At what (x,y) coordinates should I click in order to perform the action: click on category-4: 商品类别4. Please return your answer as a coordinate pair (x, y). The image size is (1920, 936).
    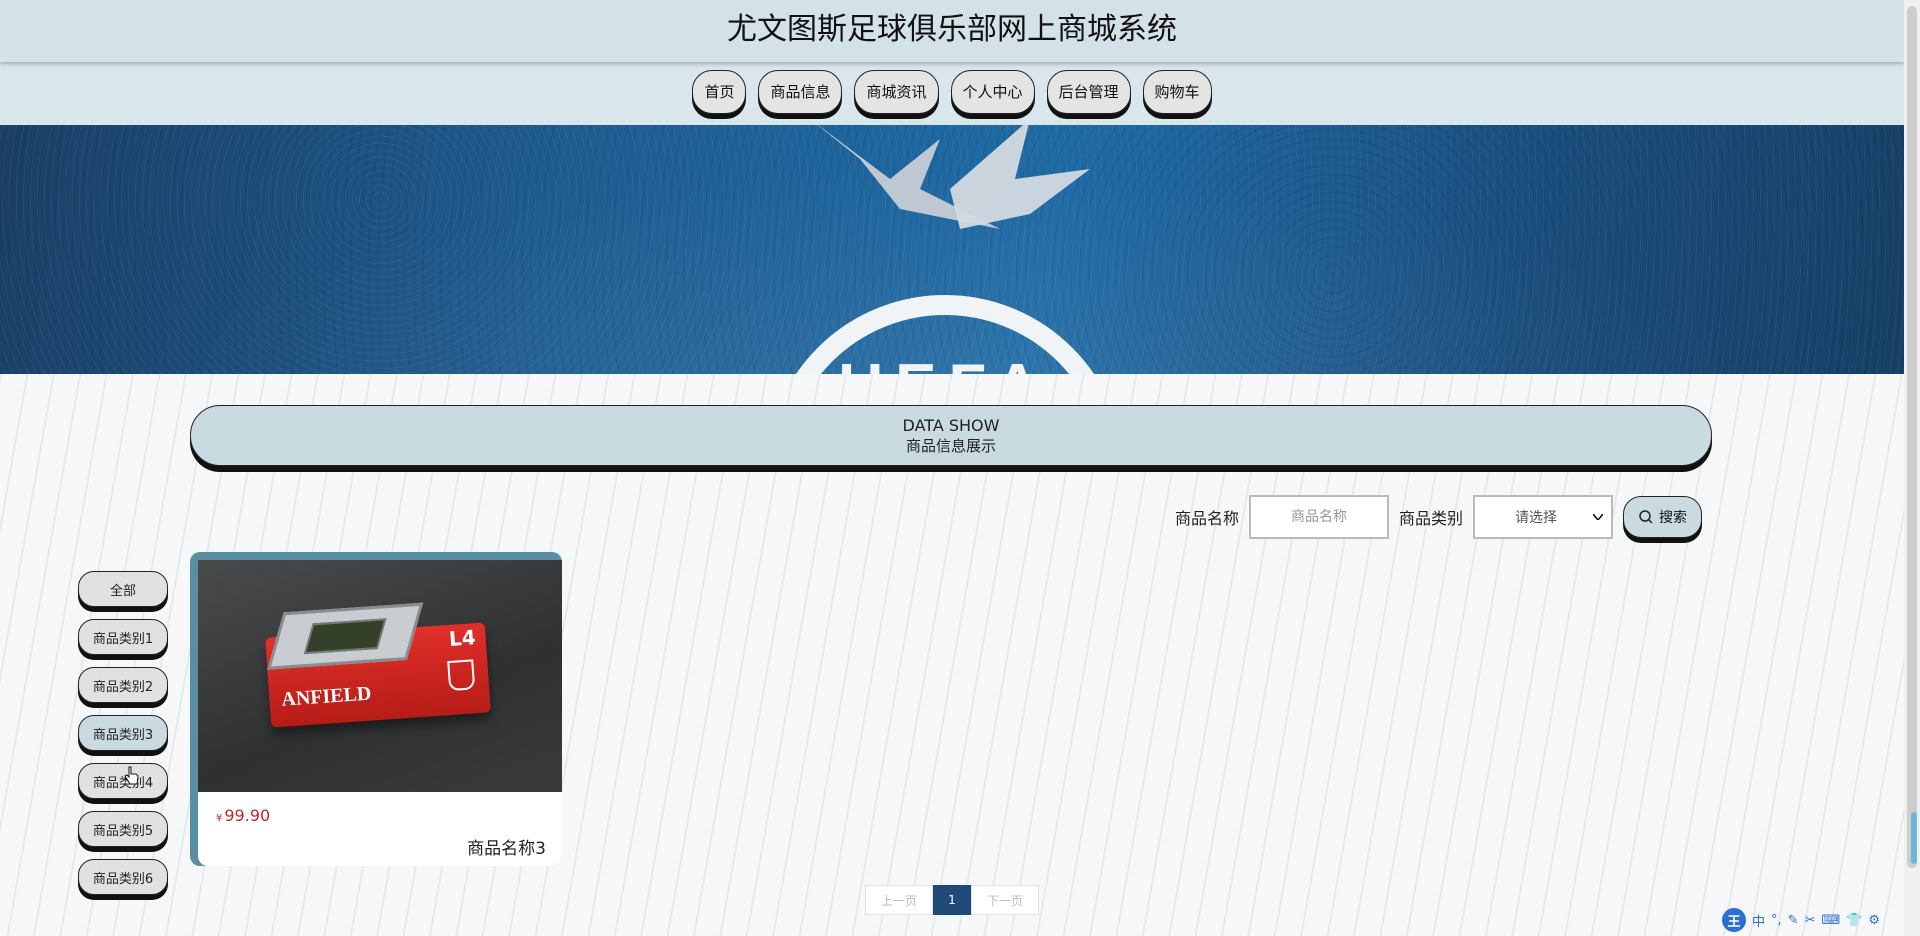
    Looking at the image, I should click on (123, 781).